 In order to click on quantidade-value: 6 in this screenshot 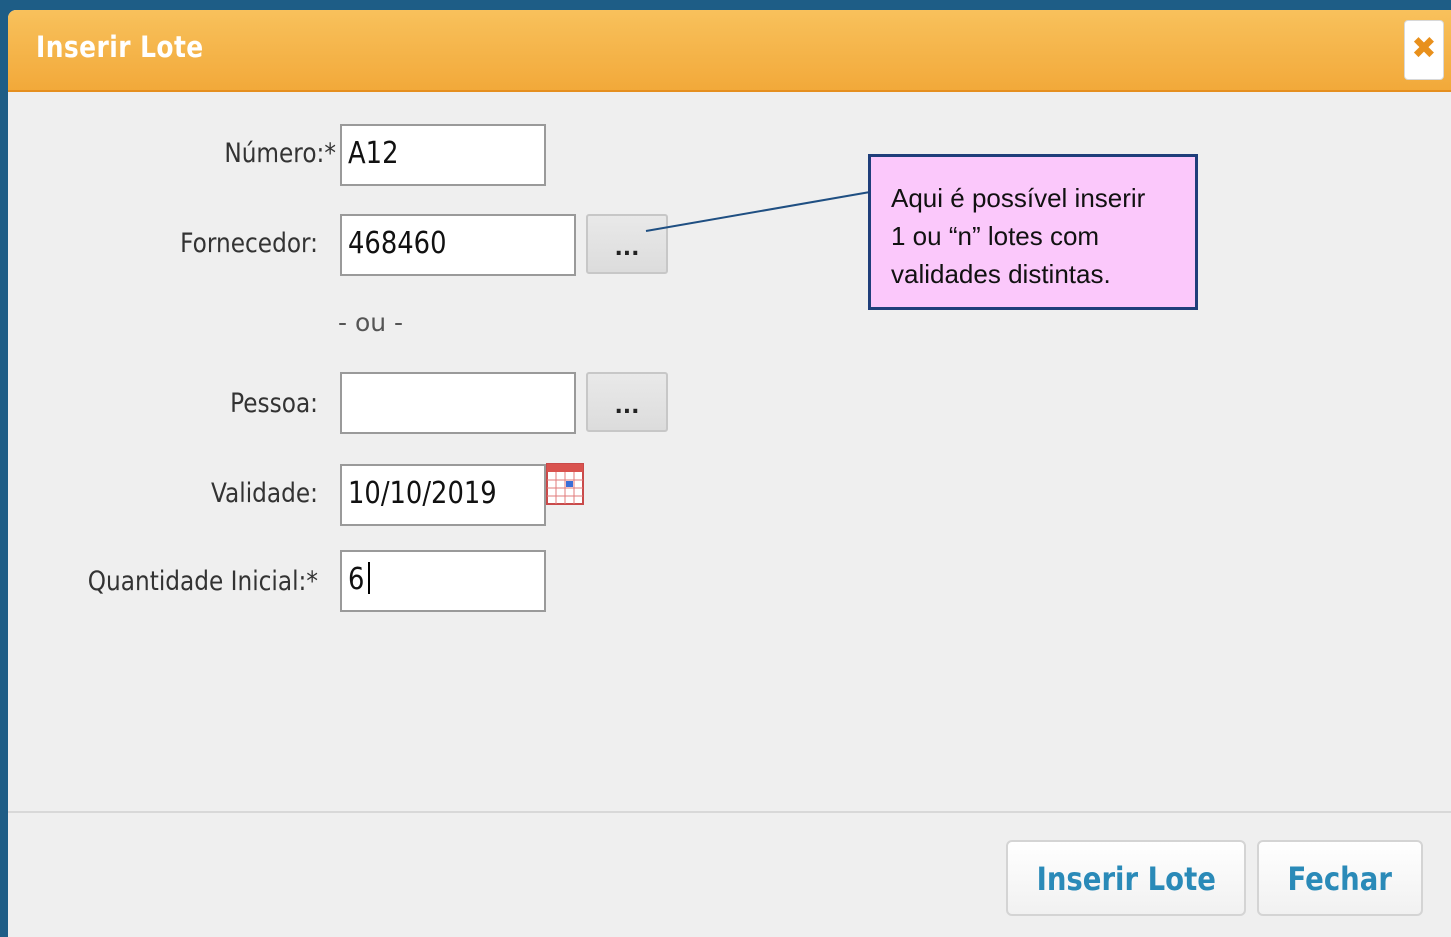, I will do `click(356, 579)`.